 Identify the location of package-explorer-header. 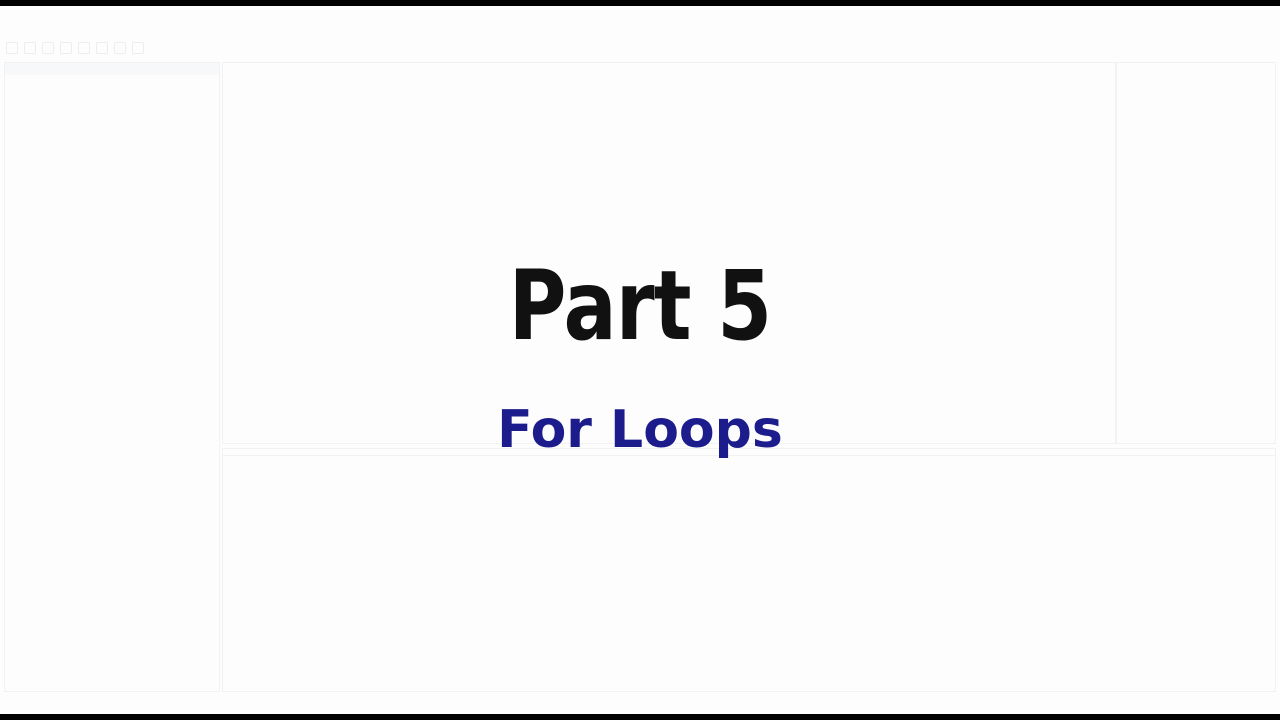
(112, 69).